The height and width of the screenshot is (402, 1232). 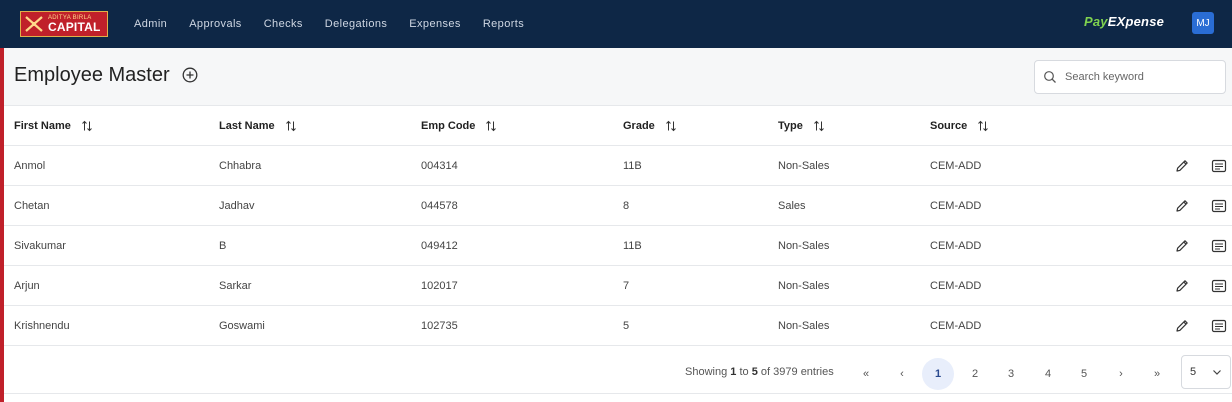 I want to click on nav-item-reports: Reports, so click(x=503, y=24).